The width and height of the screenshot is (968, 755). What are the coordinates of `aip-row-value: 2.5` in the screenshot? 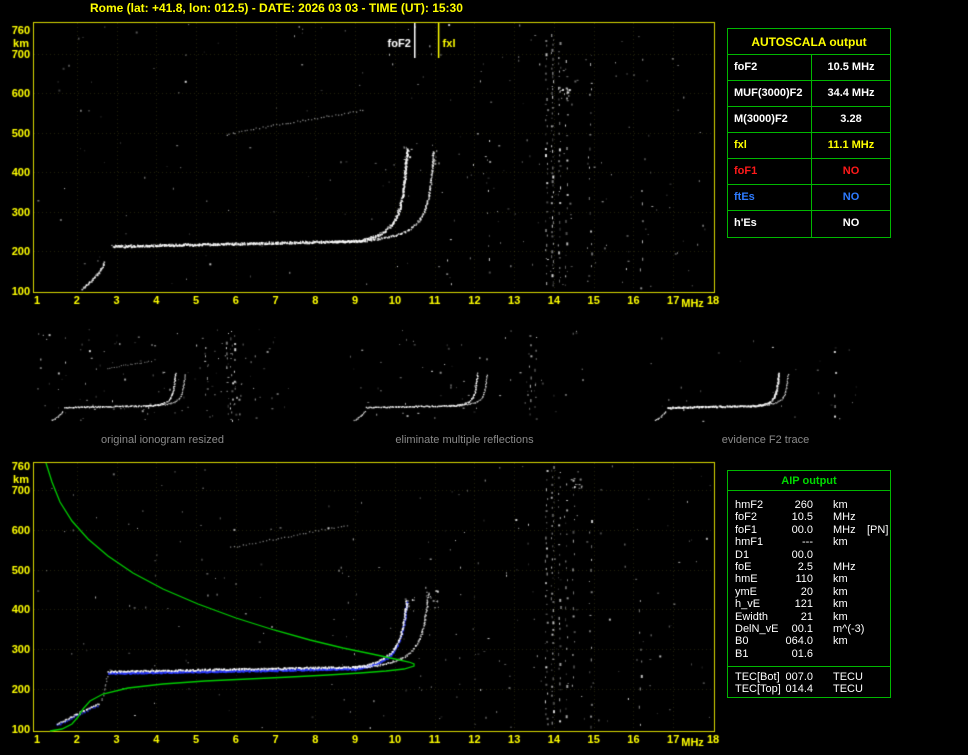 It's located at (805, 566).